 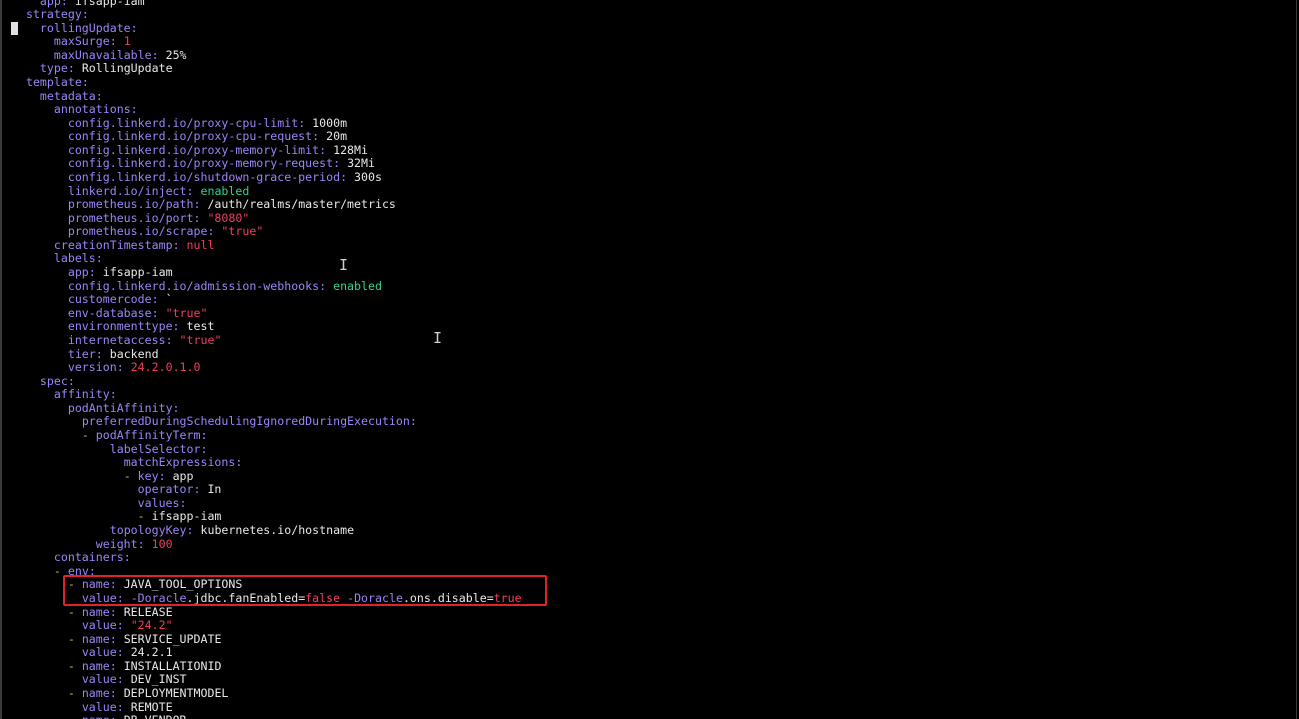 I want to click on yaml-value: /auth/realms/master/metrics, so click(x=301, y=204).